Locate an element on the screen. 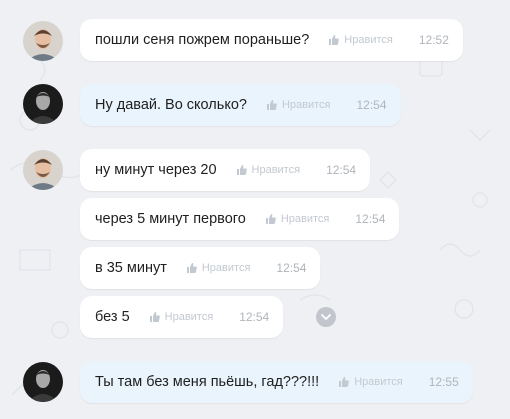 Image resolution: width=510 pixels, height=419 pixels. message-text: Ты там без меня пьёшь, гад???!!! is located at coordinates (207, 382).